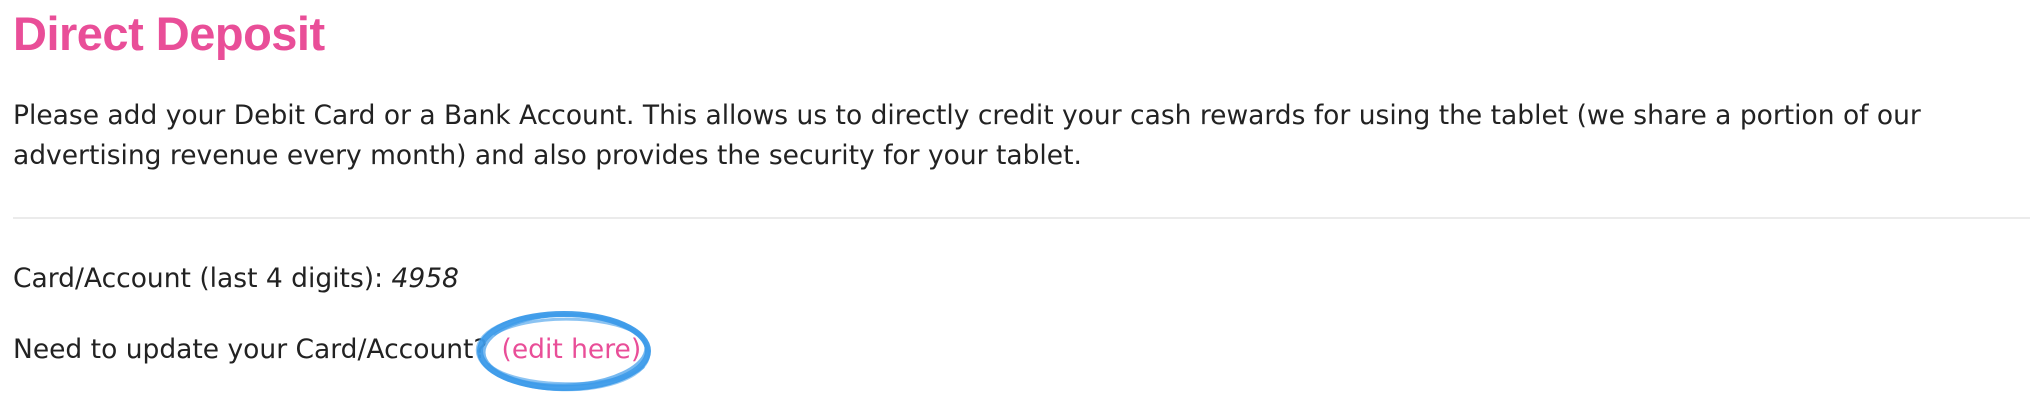  What do you see at coordinates (1021, 218) in the screenshot?
I see `section-divider` at bounding box center [1021, 218].